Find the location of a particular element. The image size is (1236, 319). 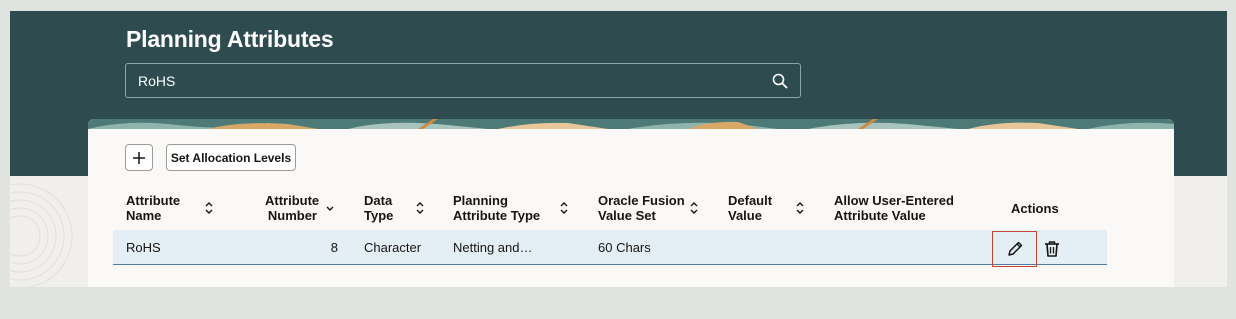

trash-icon is located at coordinates (1052, 249).